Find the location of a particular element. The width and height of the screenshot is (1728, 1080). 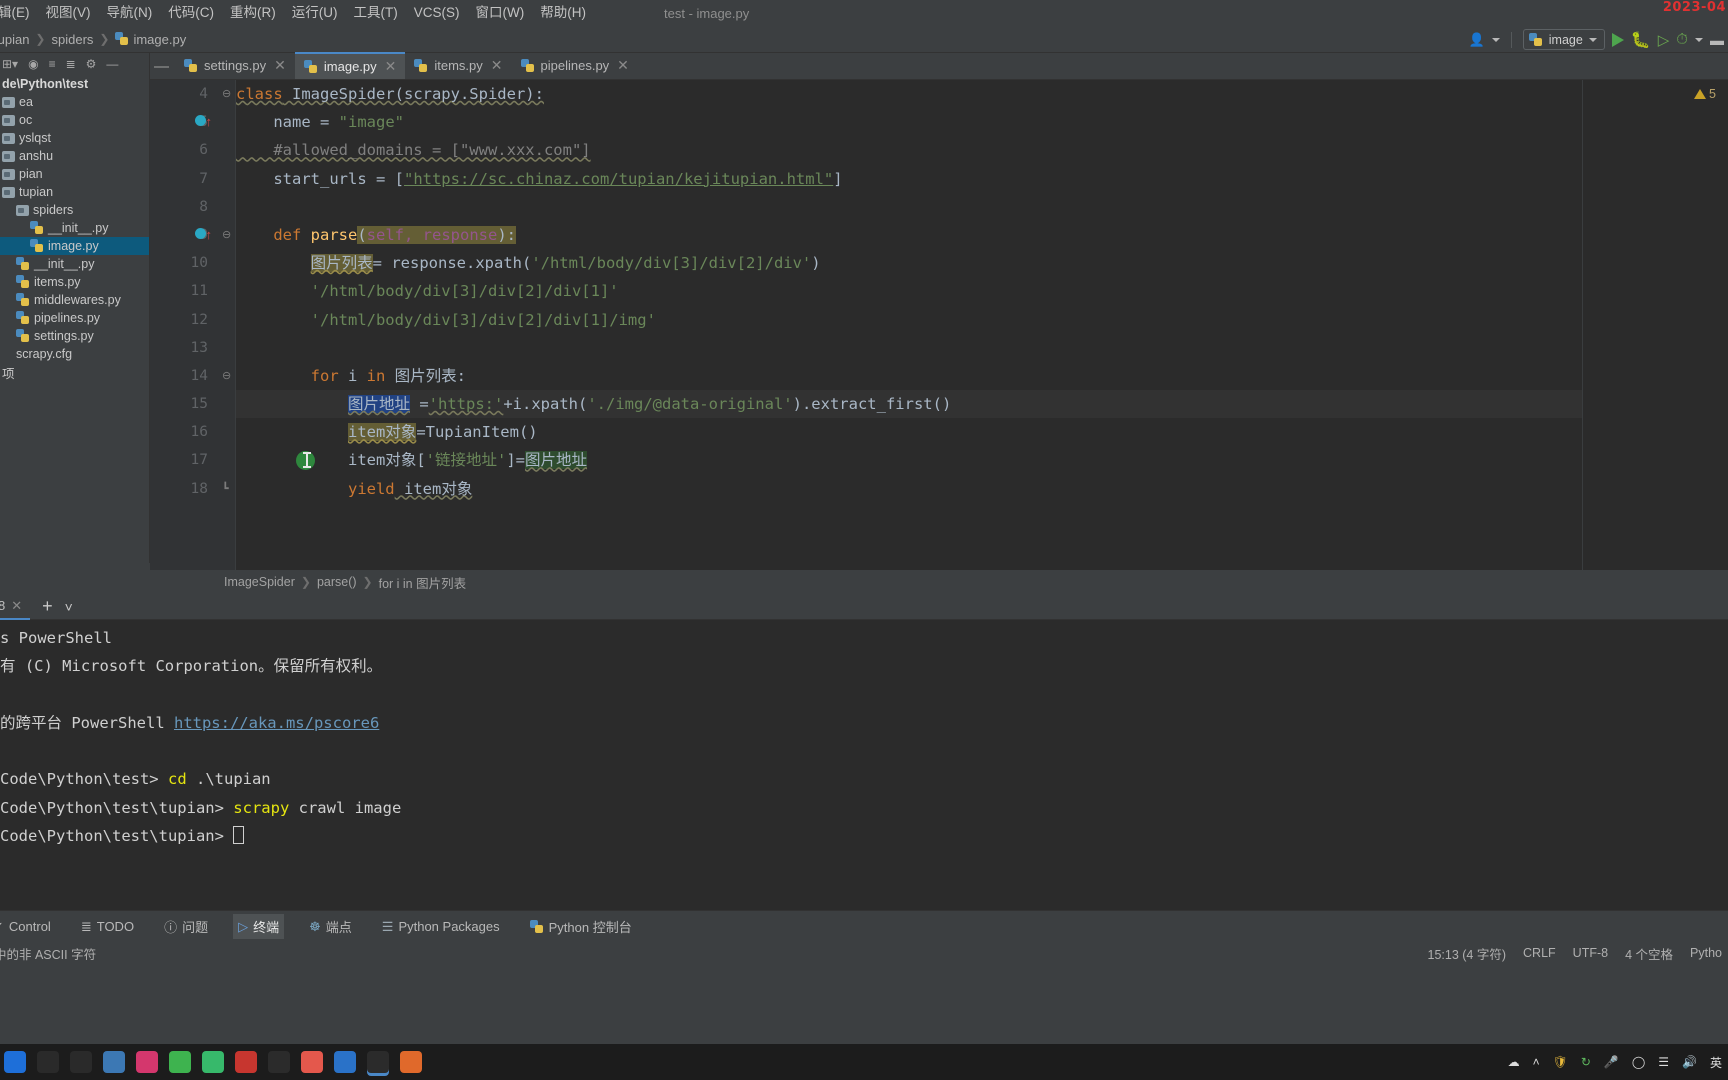

locate-icon: ◉ is located at coordinates (33, 64).